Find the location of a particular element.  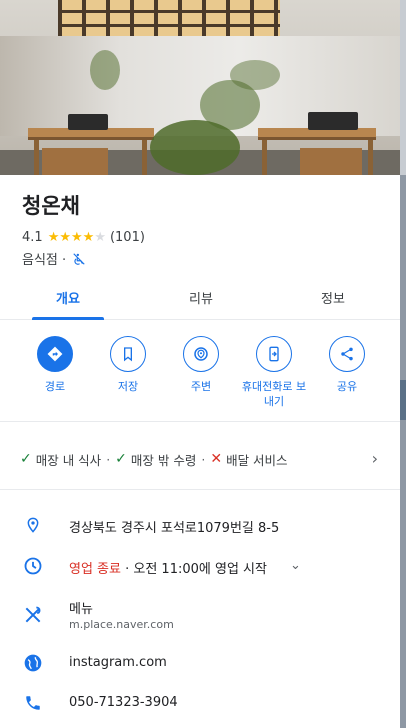

active-tab-indicator is located at coordinates (68, 318).